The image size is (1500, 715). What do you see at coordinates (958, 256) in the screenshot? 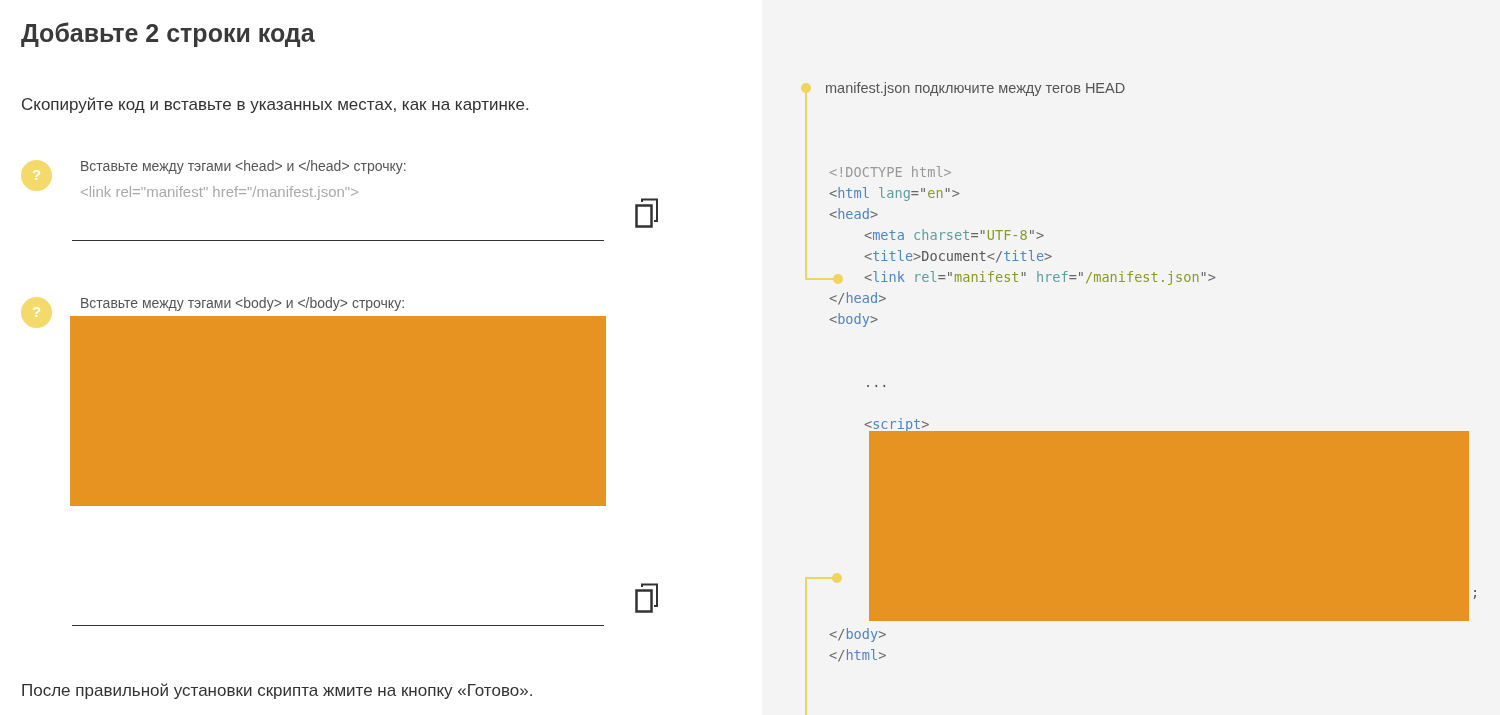
I see `code-line: <title>Document</title>` at bounding box center [958, 256].